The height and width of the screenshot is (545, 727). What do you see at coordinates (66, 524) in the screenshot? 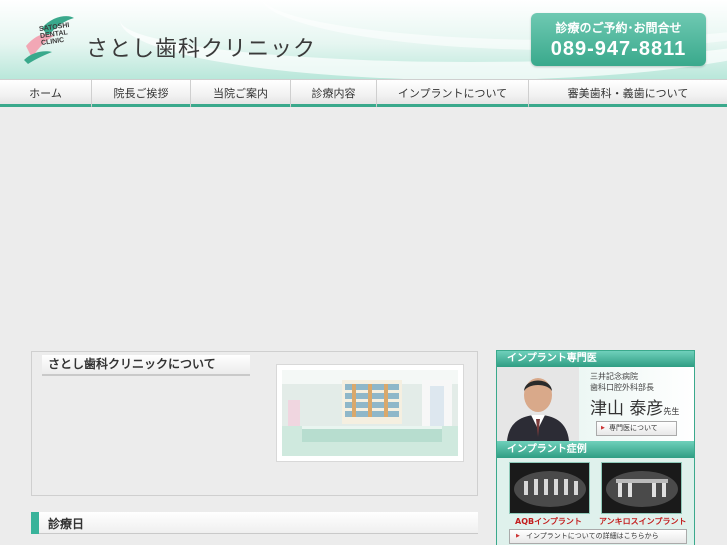
I see `schedule-heading: 診療日` at bounding box center [66, 524].